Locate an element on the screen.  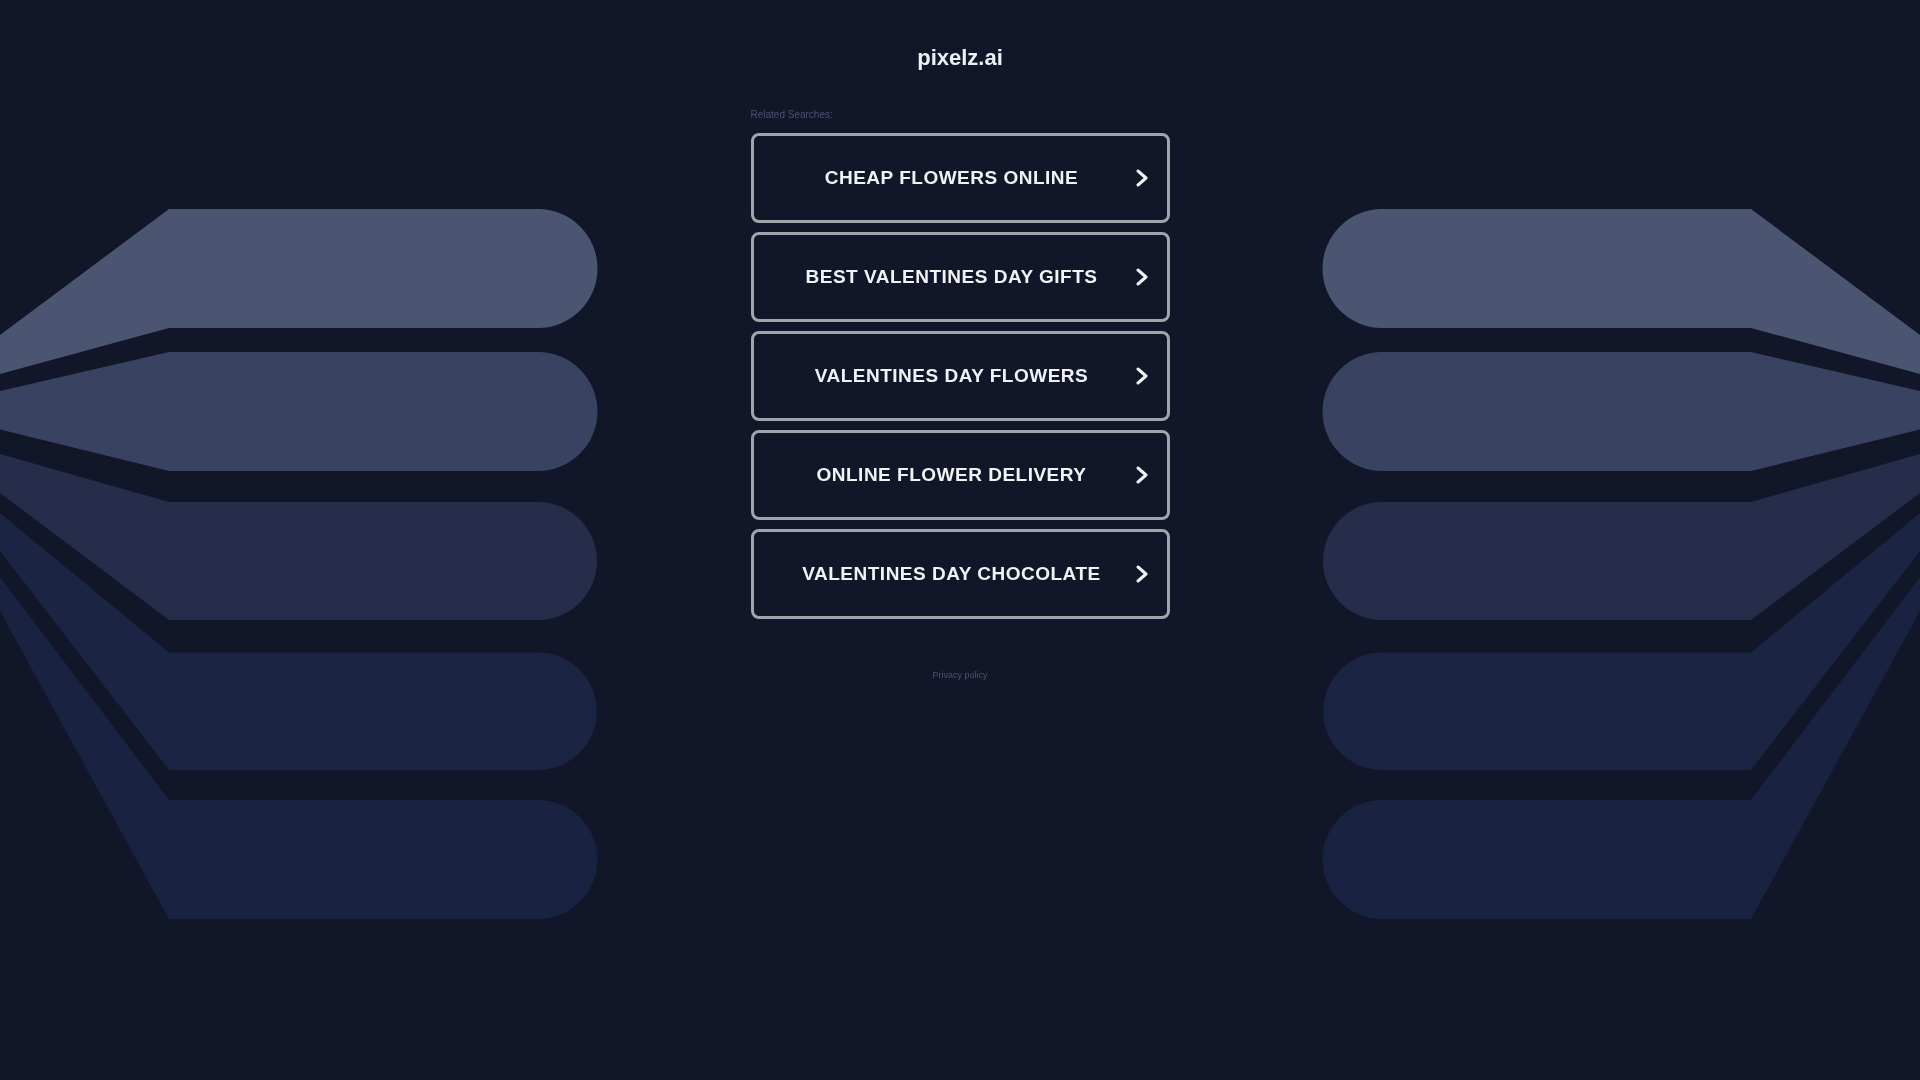
related-searches-label: Related Searches: is located at coordinates (791, 114).